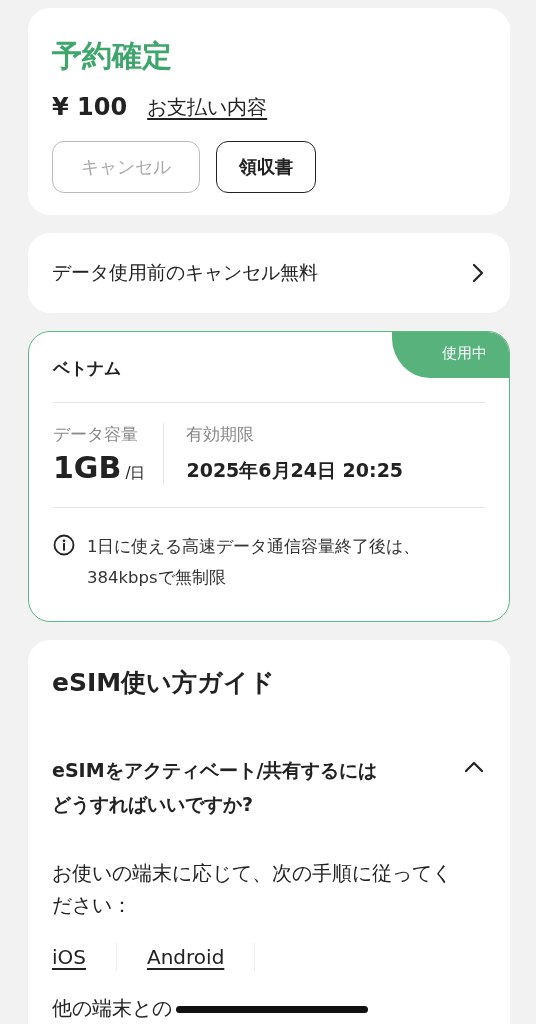 Image resolution: width=536 pixels, height=1024 pixels. I want to click on share-heading: 他の端末との, so click(112, 1009).